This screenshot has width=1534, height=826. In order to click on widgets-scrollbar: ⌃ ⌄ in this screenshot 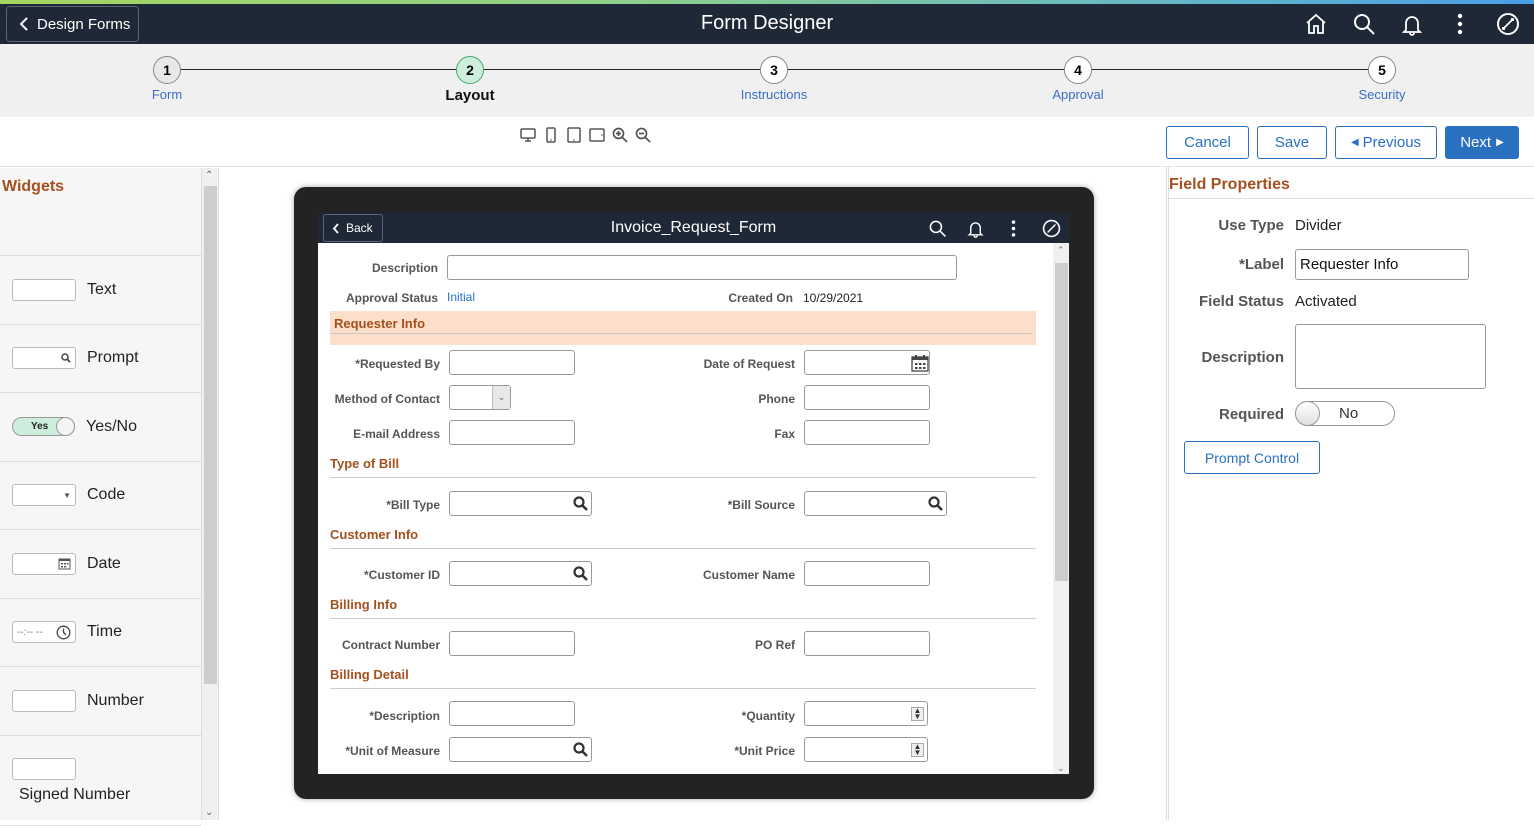, I will do `click(210, 494)`.